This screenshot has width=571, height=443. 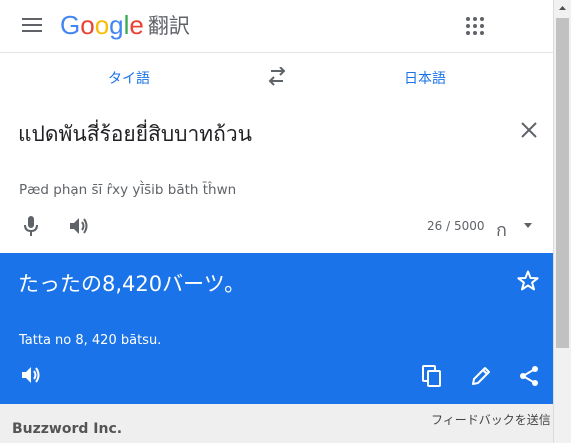 I want to click on character-count: 26 / 5000, so click(x=456, y=226).